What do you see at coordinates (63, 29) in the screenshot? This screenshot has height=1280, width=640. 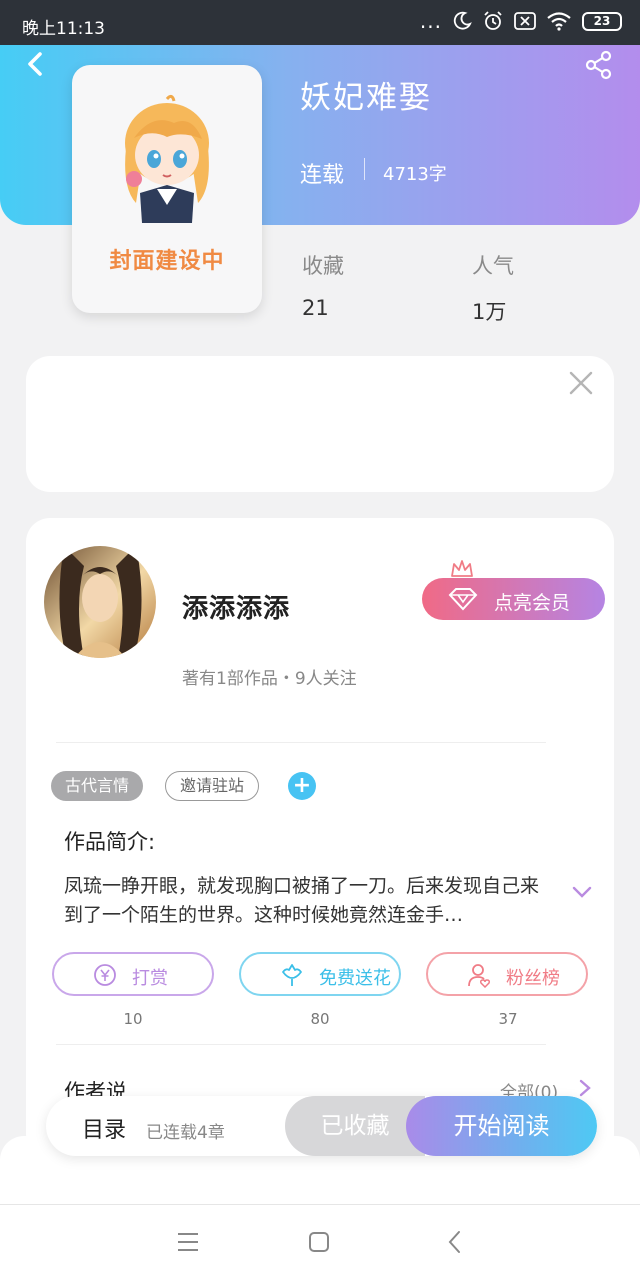 I see `status-time: 晚上11:13` at bounding box center [63, 29].